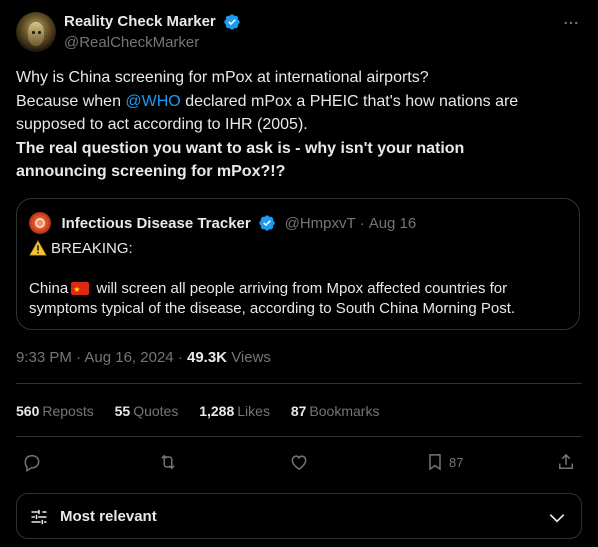  What do you see at coordinates (253, 411) in the screenshot?
I see `stat-label: Likes` at bounding box center [253, 411].